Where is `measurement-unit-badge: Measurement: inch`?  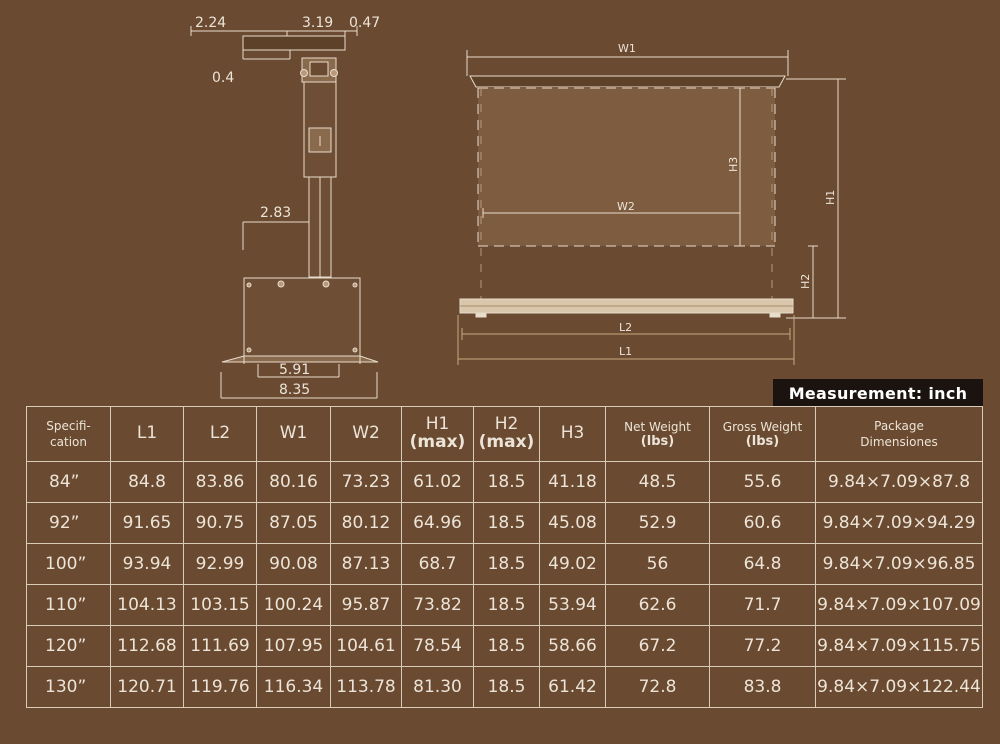 measurement-unit-badge: Measurement: inch is located at coordinates (878, 393).